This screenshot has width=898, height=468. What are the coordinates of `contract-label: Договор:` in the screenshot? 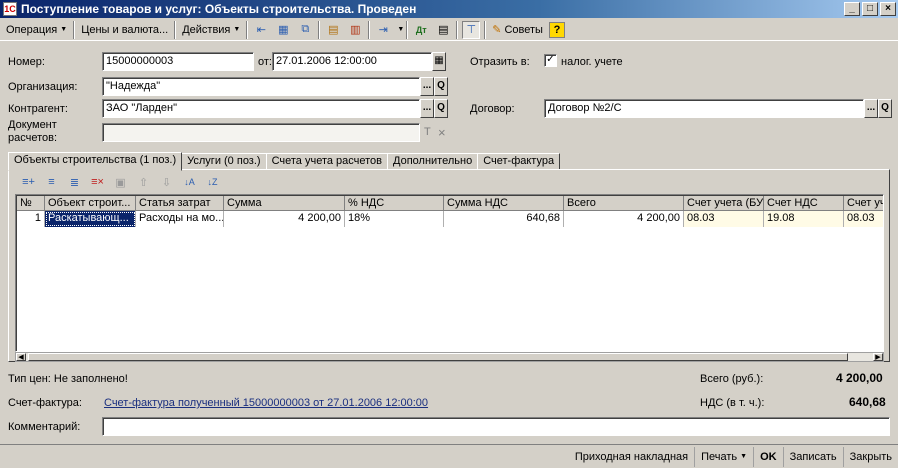 It's located at (492, 109).